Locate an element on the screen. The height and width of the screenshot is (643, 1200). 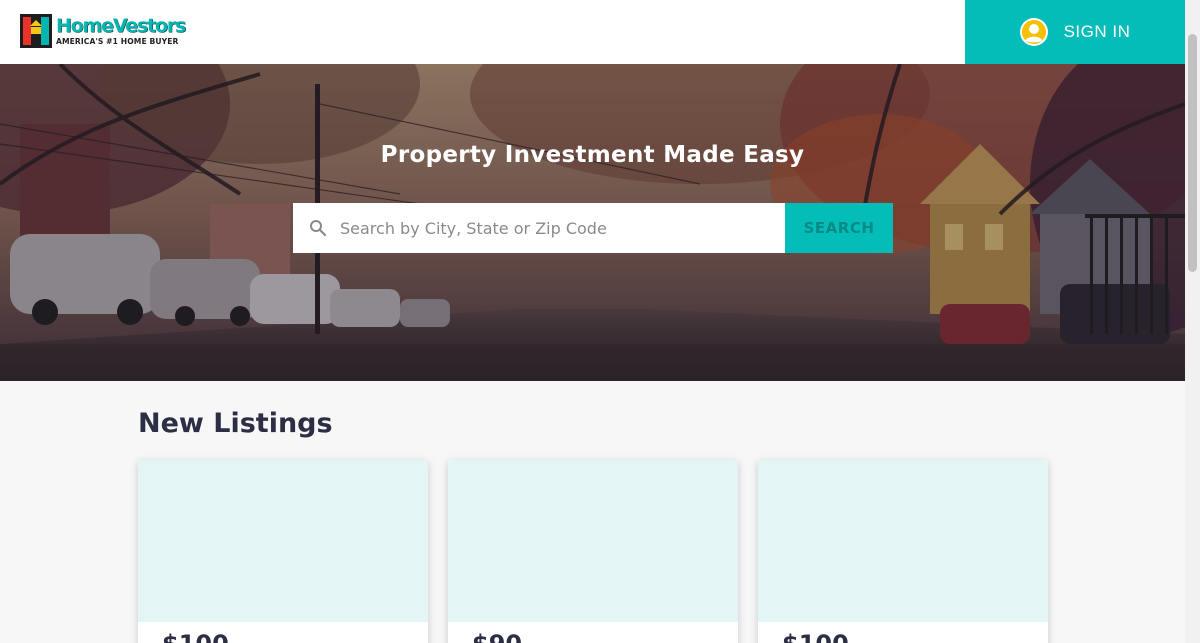
homevestors-logo: HomeVestors AMERICA'S #1 HOME BUYER is located at coordinates (103, 31).